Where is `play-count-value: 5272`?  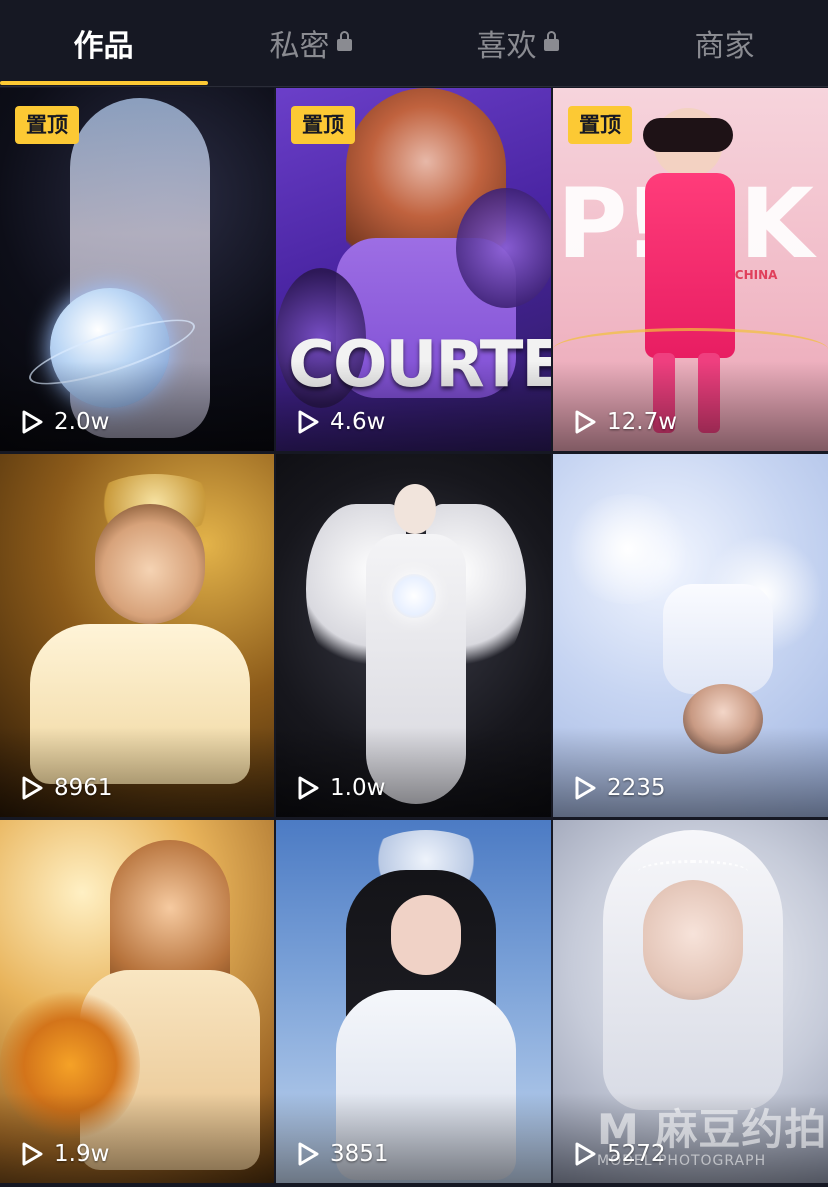
play-count-value: 5272 is located at coordinates (636, 1154).